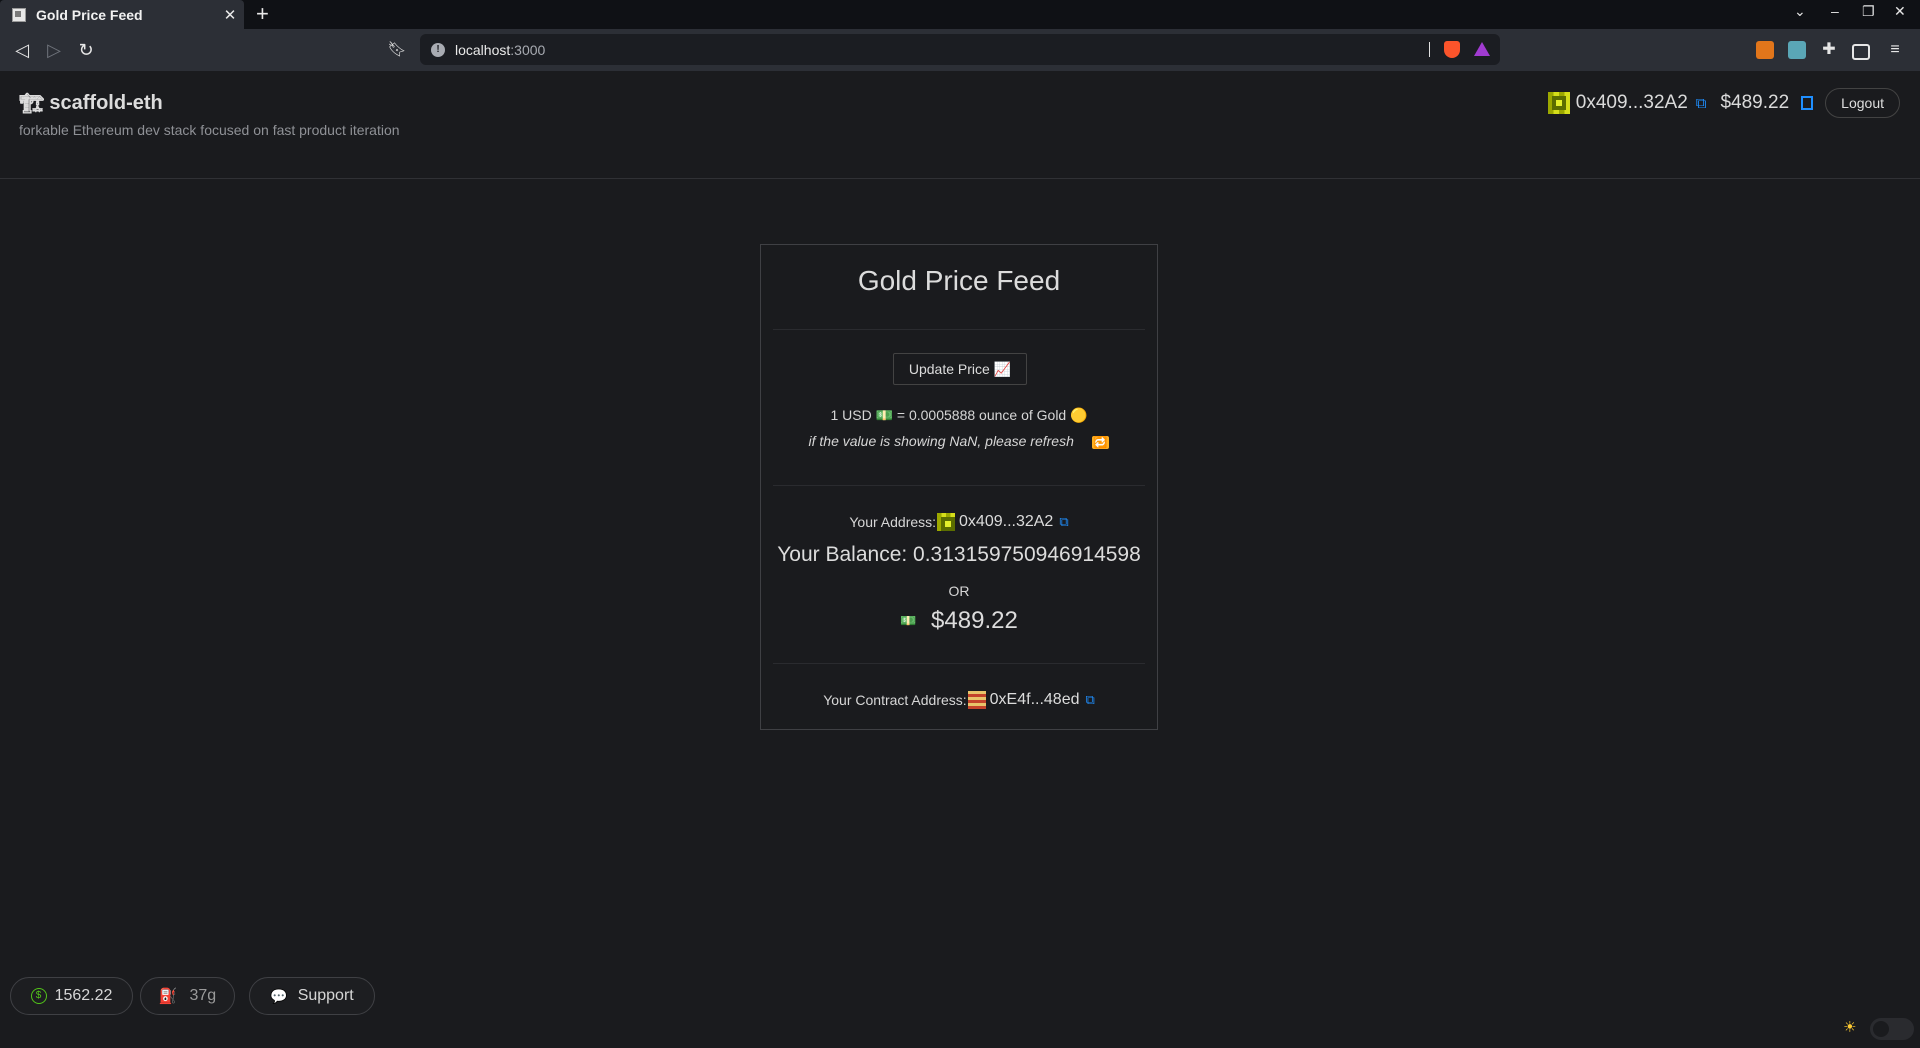  What do you see at coordinates (851, 415) in the screenshot?
I see `price-usd: 1 USD` at bounding box center [851, 415].